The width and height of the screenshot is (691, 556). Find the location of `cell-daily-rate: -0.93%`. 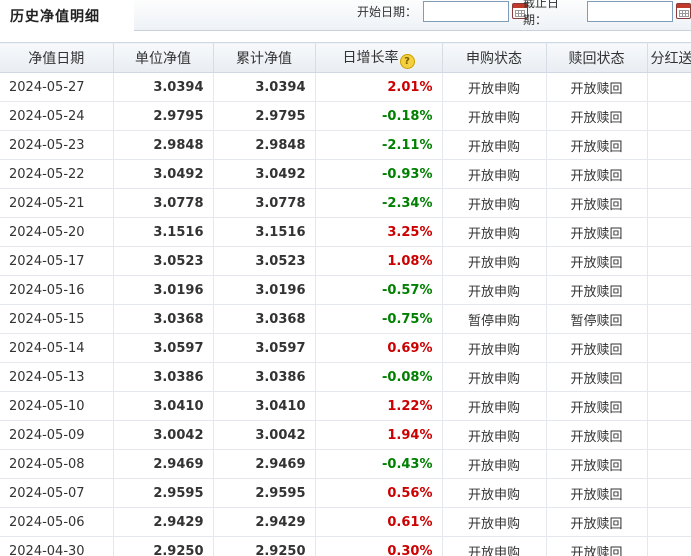

cell-daily-rate: -0.93% is located at coordinates (379, 174).